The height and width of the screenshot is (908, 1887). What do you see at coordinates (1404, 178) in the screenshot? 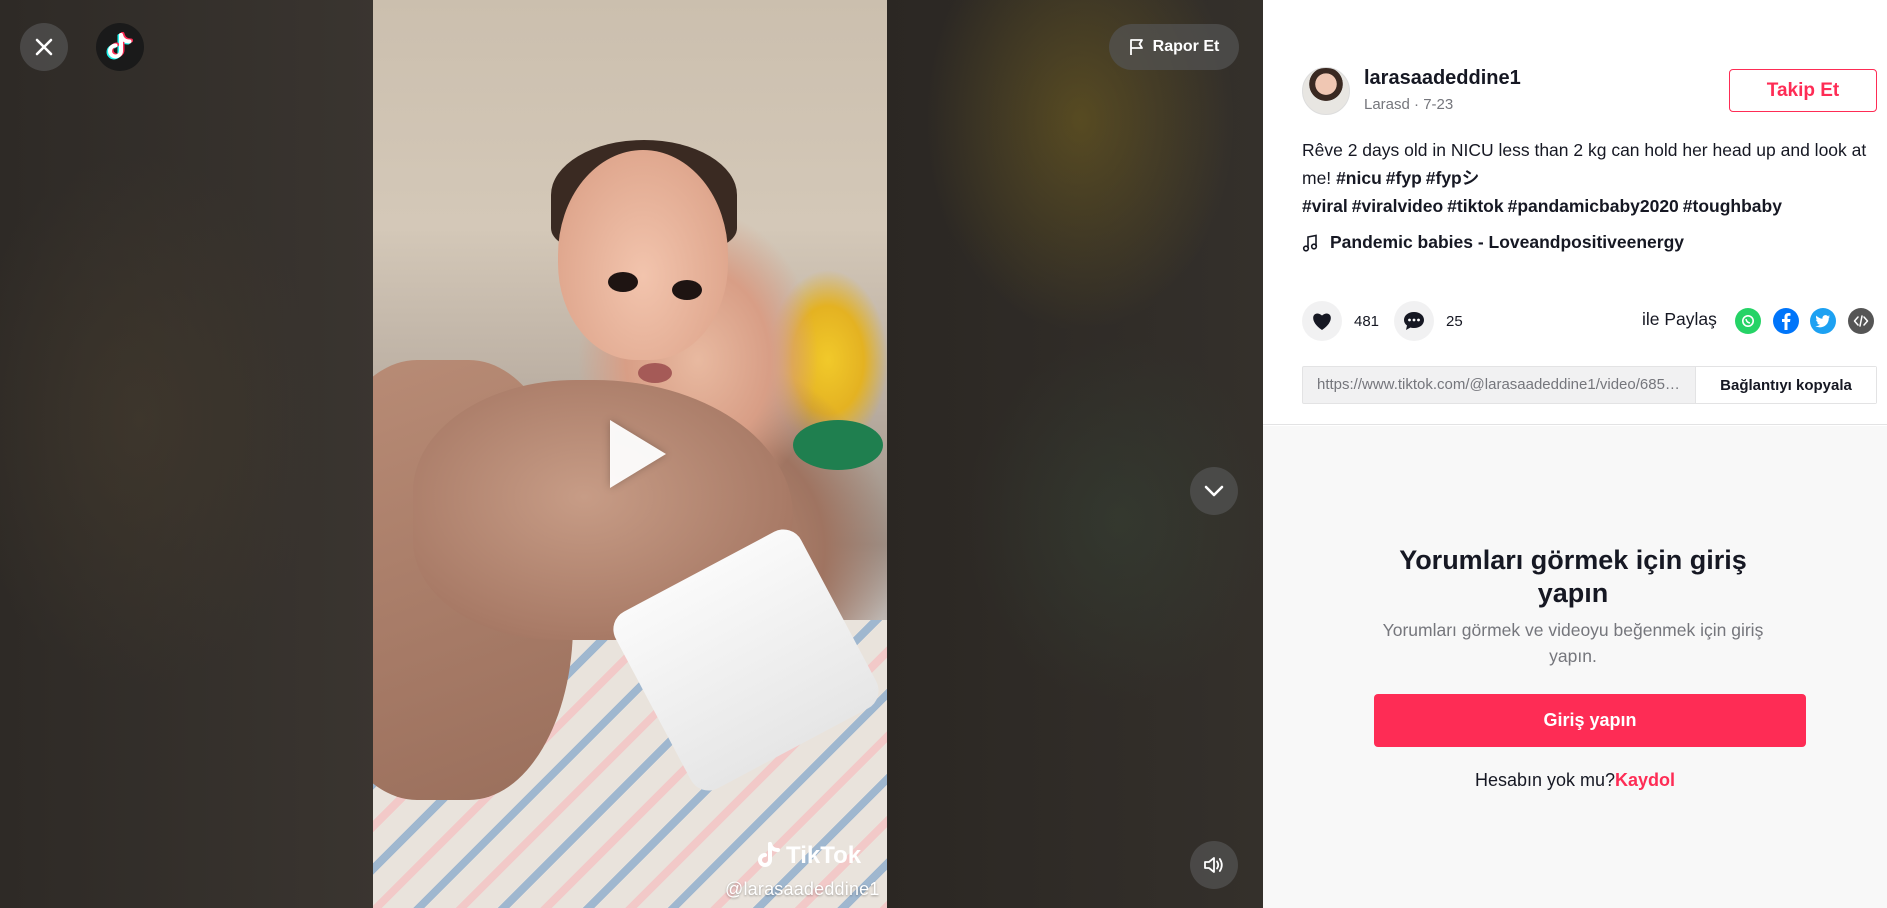
I see `hashtag-link: #fyp` at bounding box center [1404, 178].